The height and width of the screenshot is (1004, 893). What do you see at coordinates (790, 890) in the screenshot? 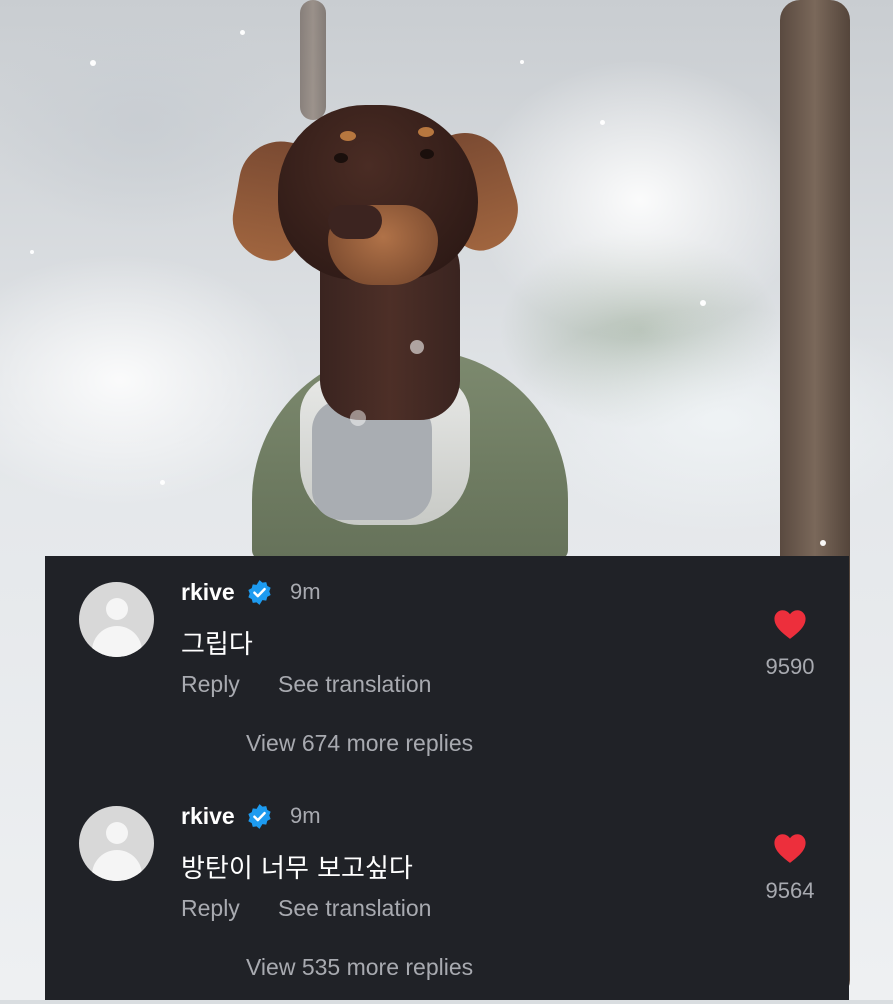
I see `like-count: 9564` at bounding box center [790, 890].